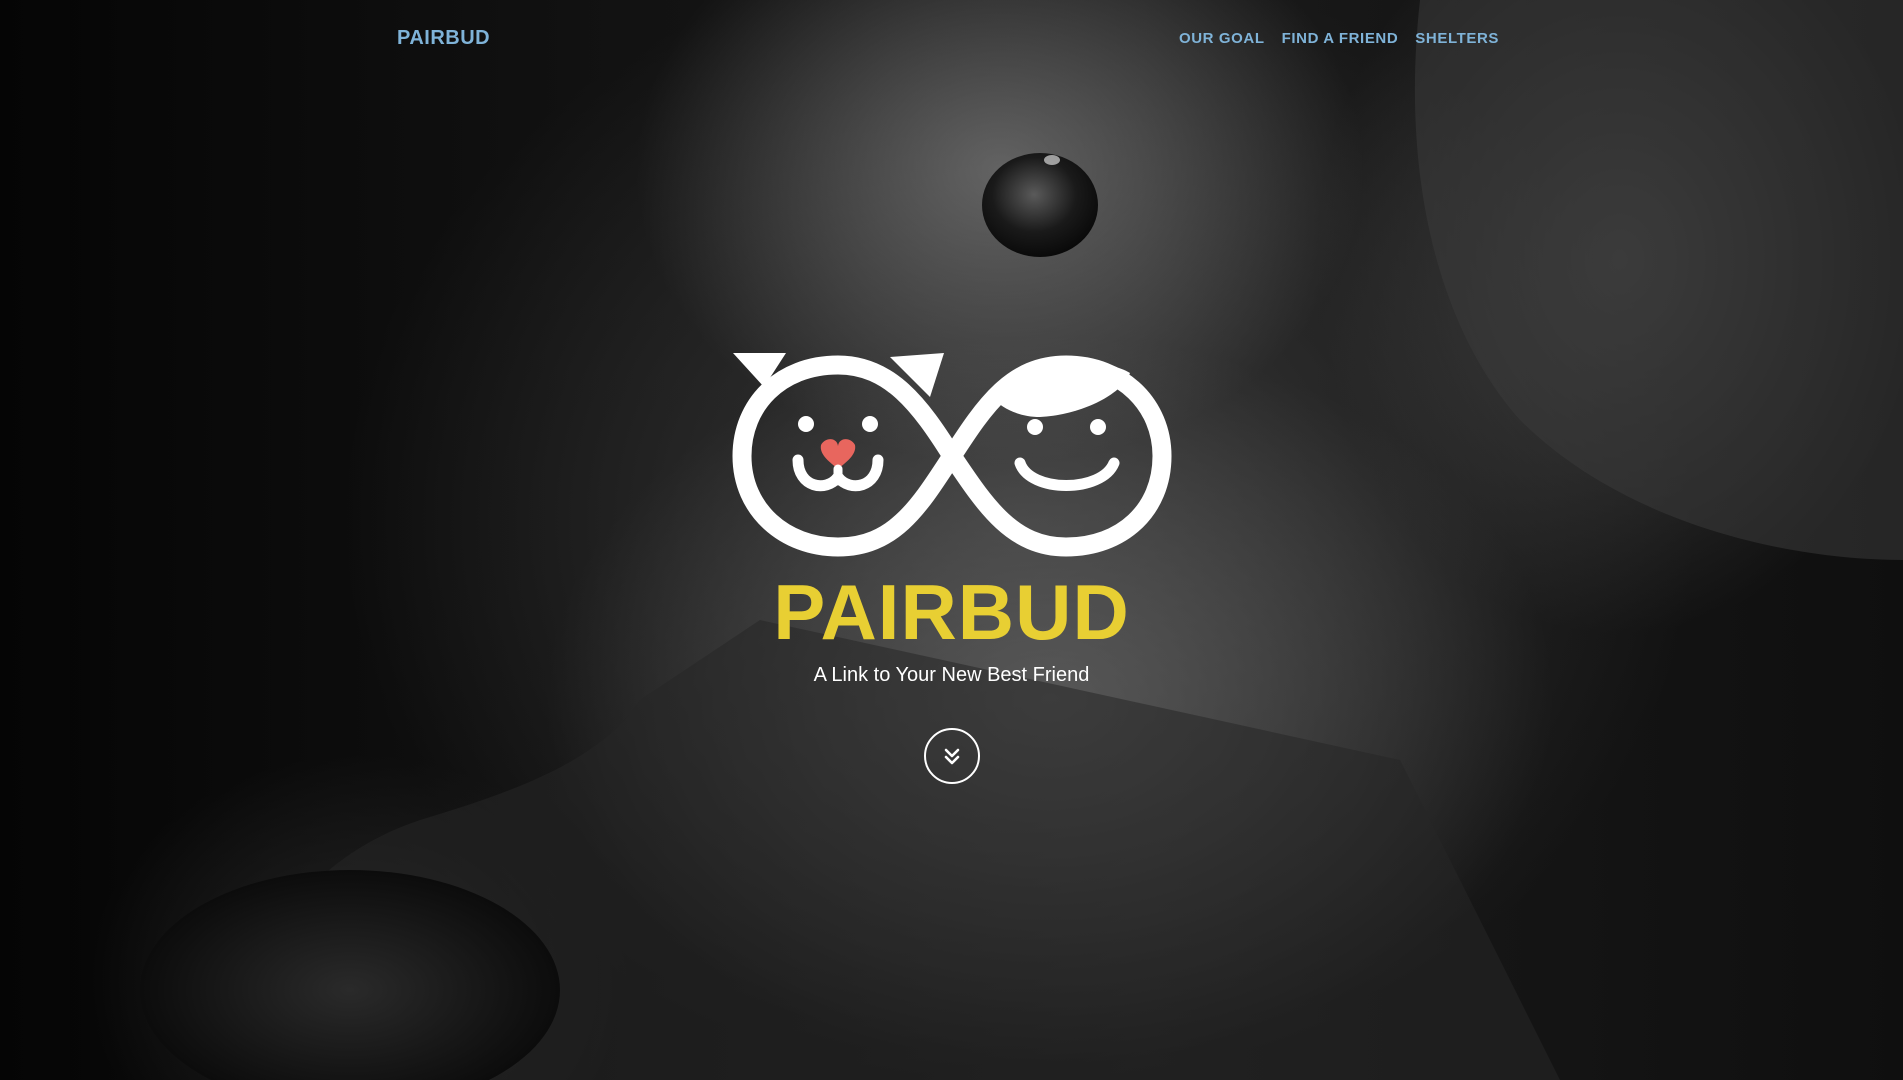 The image size is (1903, 1080). What do you see at coordinates (1222, 38) in the screenshot?
I see `nav-link-our-goal: OUR GOAL` at bounding box center [1222, 38].